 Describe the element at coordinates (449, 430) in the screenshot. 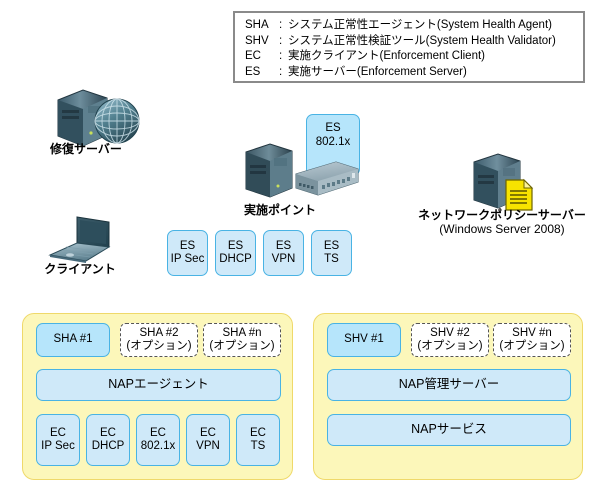

I see `nap-service-box: NAPサービス` at that location.